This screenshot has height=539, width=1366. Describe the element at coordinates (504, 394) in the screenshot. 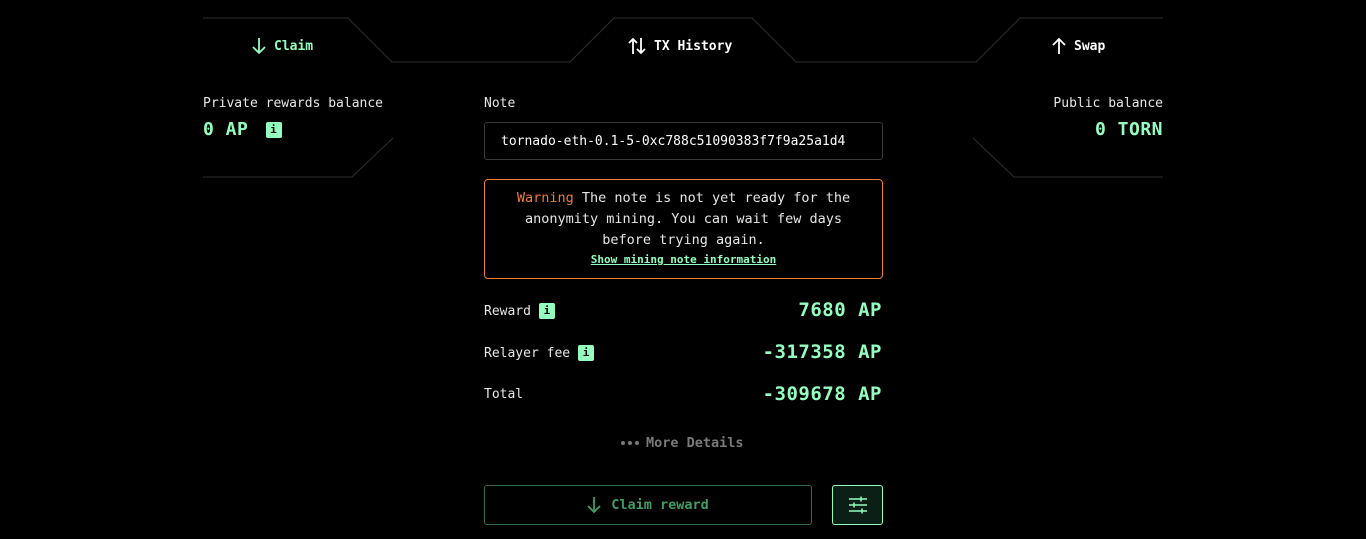

I see `total-label: Total` at that location.